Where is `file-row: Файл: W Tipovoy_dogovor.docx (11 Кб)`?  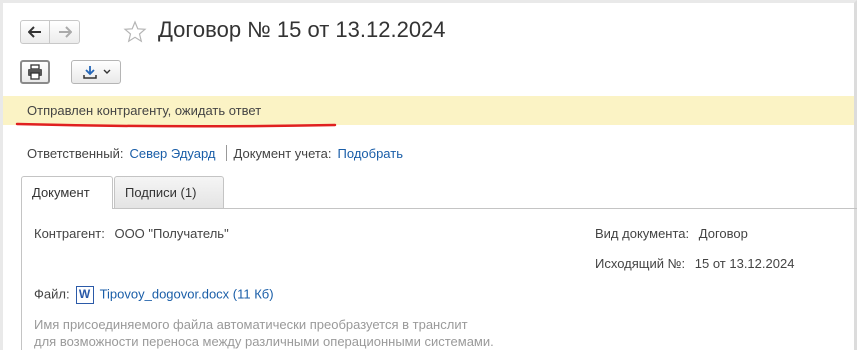
file-row: Файл: W Tipovoy_dogovor.docx (11 Кб) is located at coordinates (154, 295).